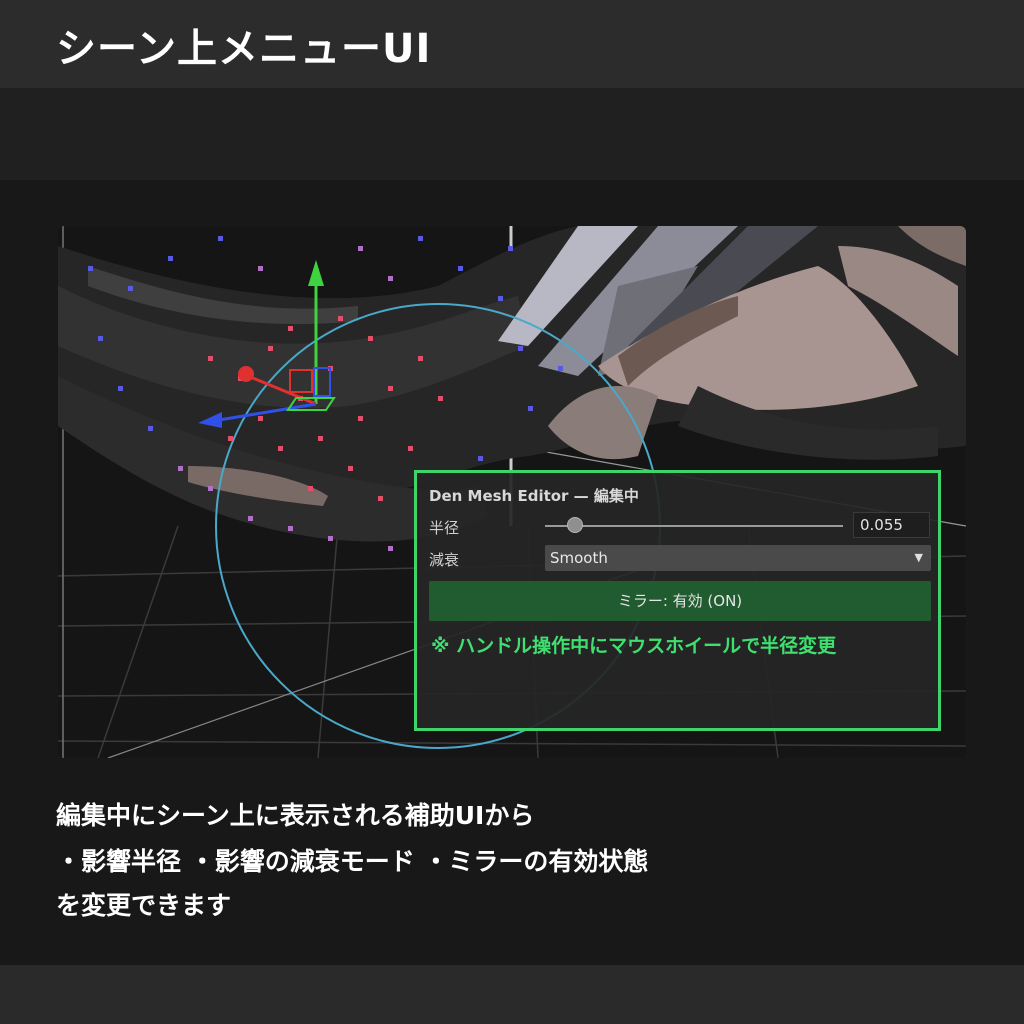  Describe the element at coordinates (574, 525) in the screenshot. I see `radius-slider-handle` at that location.